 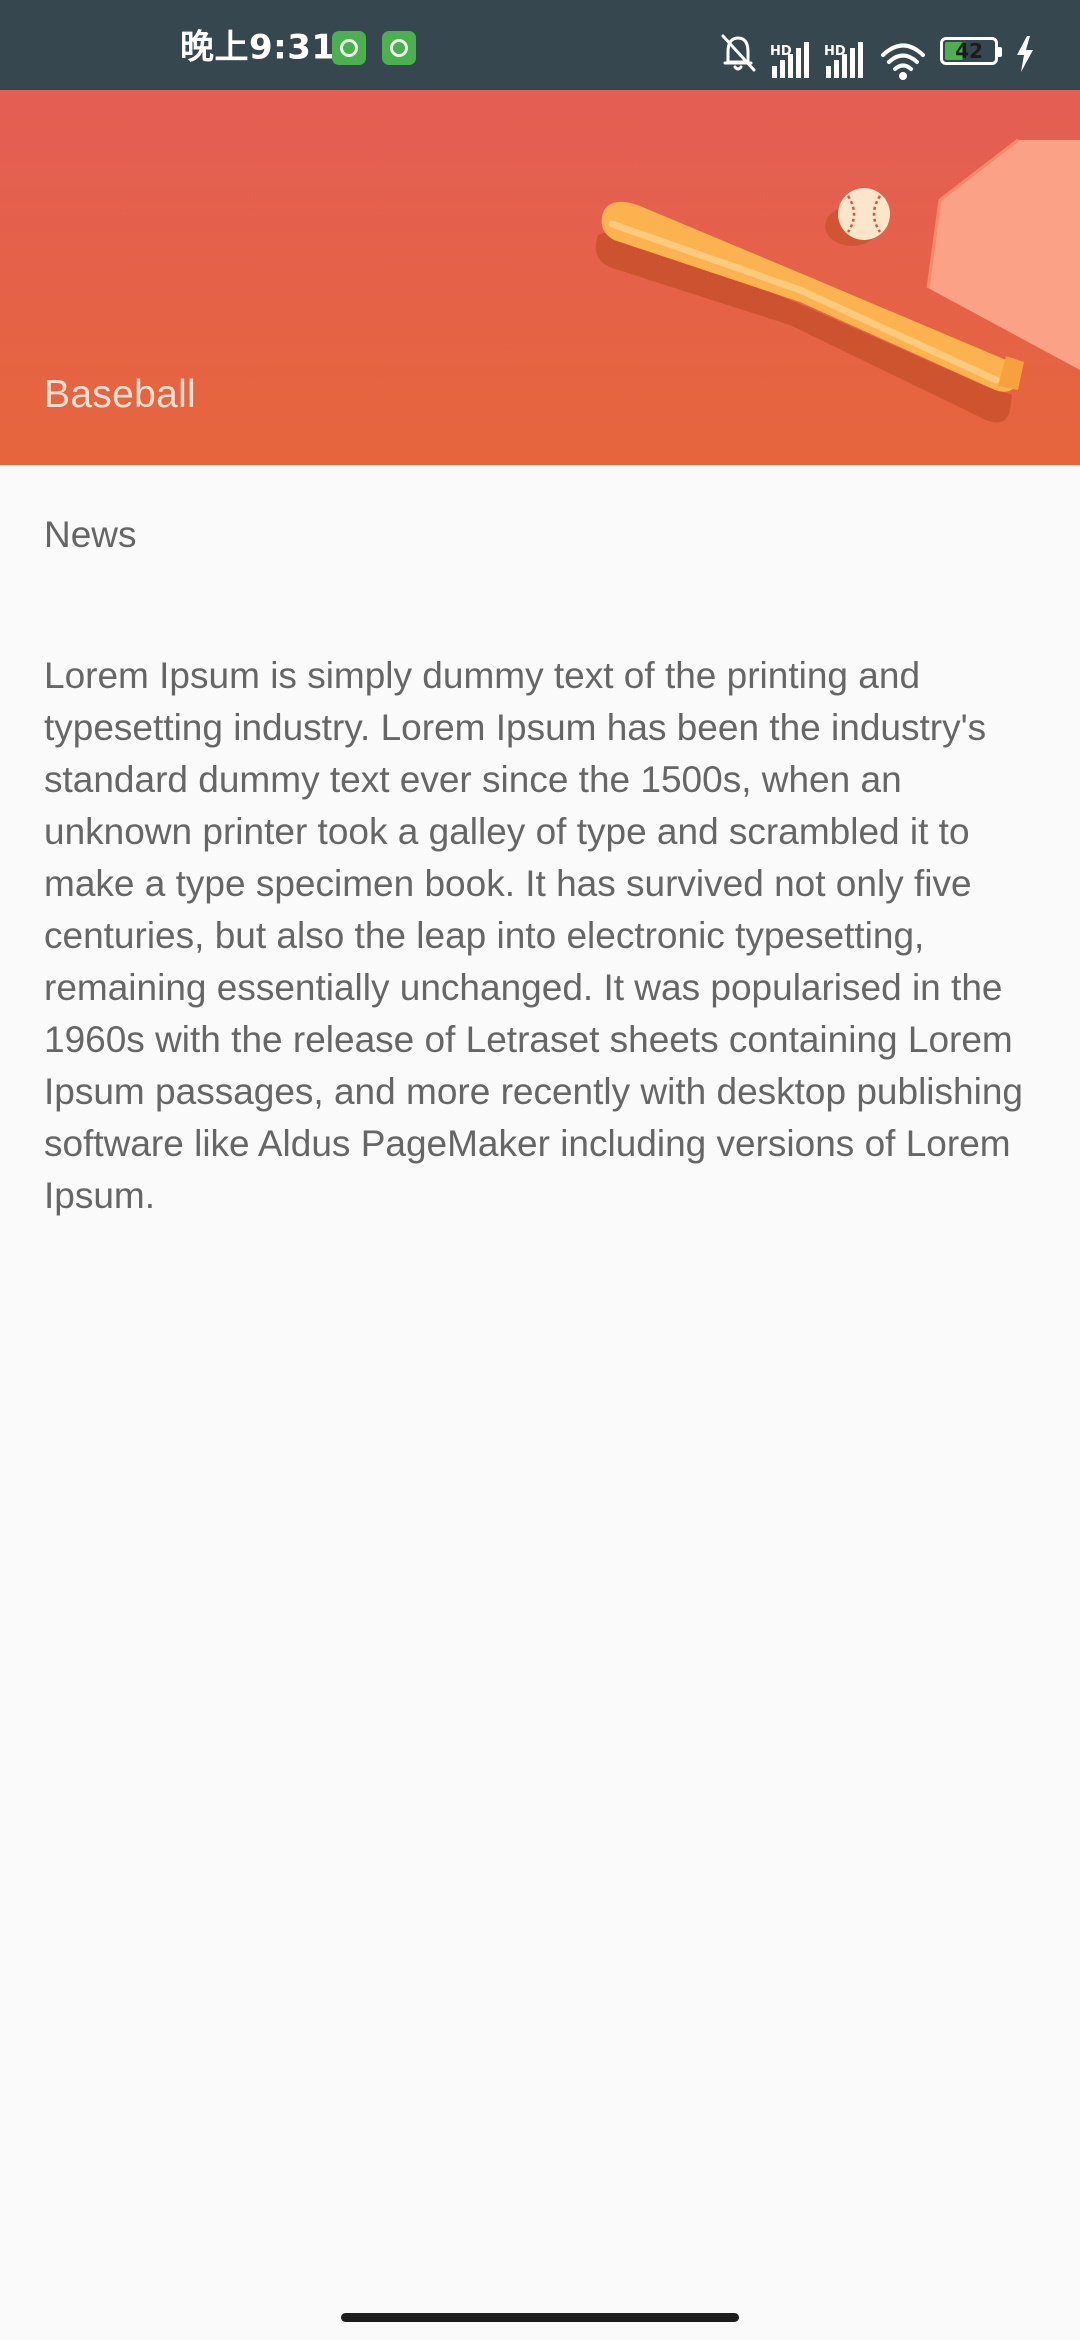 What do you see at coordinates (120, 394) in the screenshot?
I see `header-title: Baseball` at bounding box center [120, 394].